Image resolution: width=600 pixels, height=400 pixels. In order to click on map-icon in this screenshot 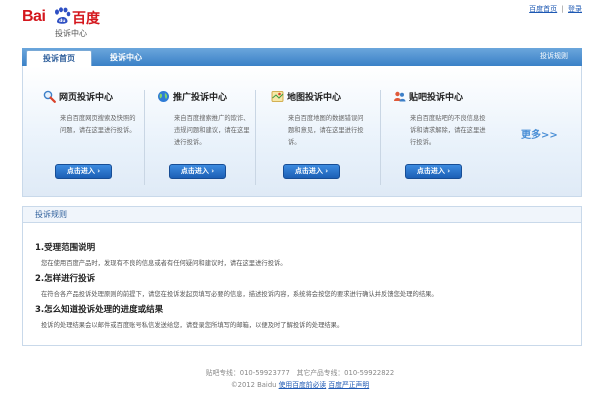, I will do `click(277, 96)`.